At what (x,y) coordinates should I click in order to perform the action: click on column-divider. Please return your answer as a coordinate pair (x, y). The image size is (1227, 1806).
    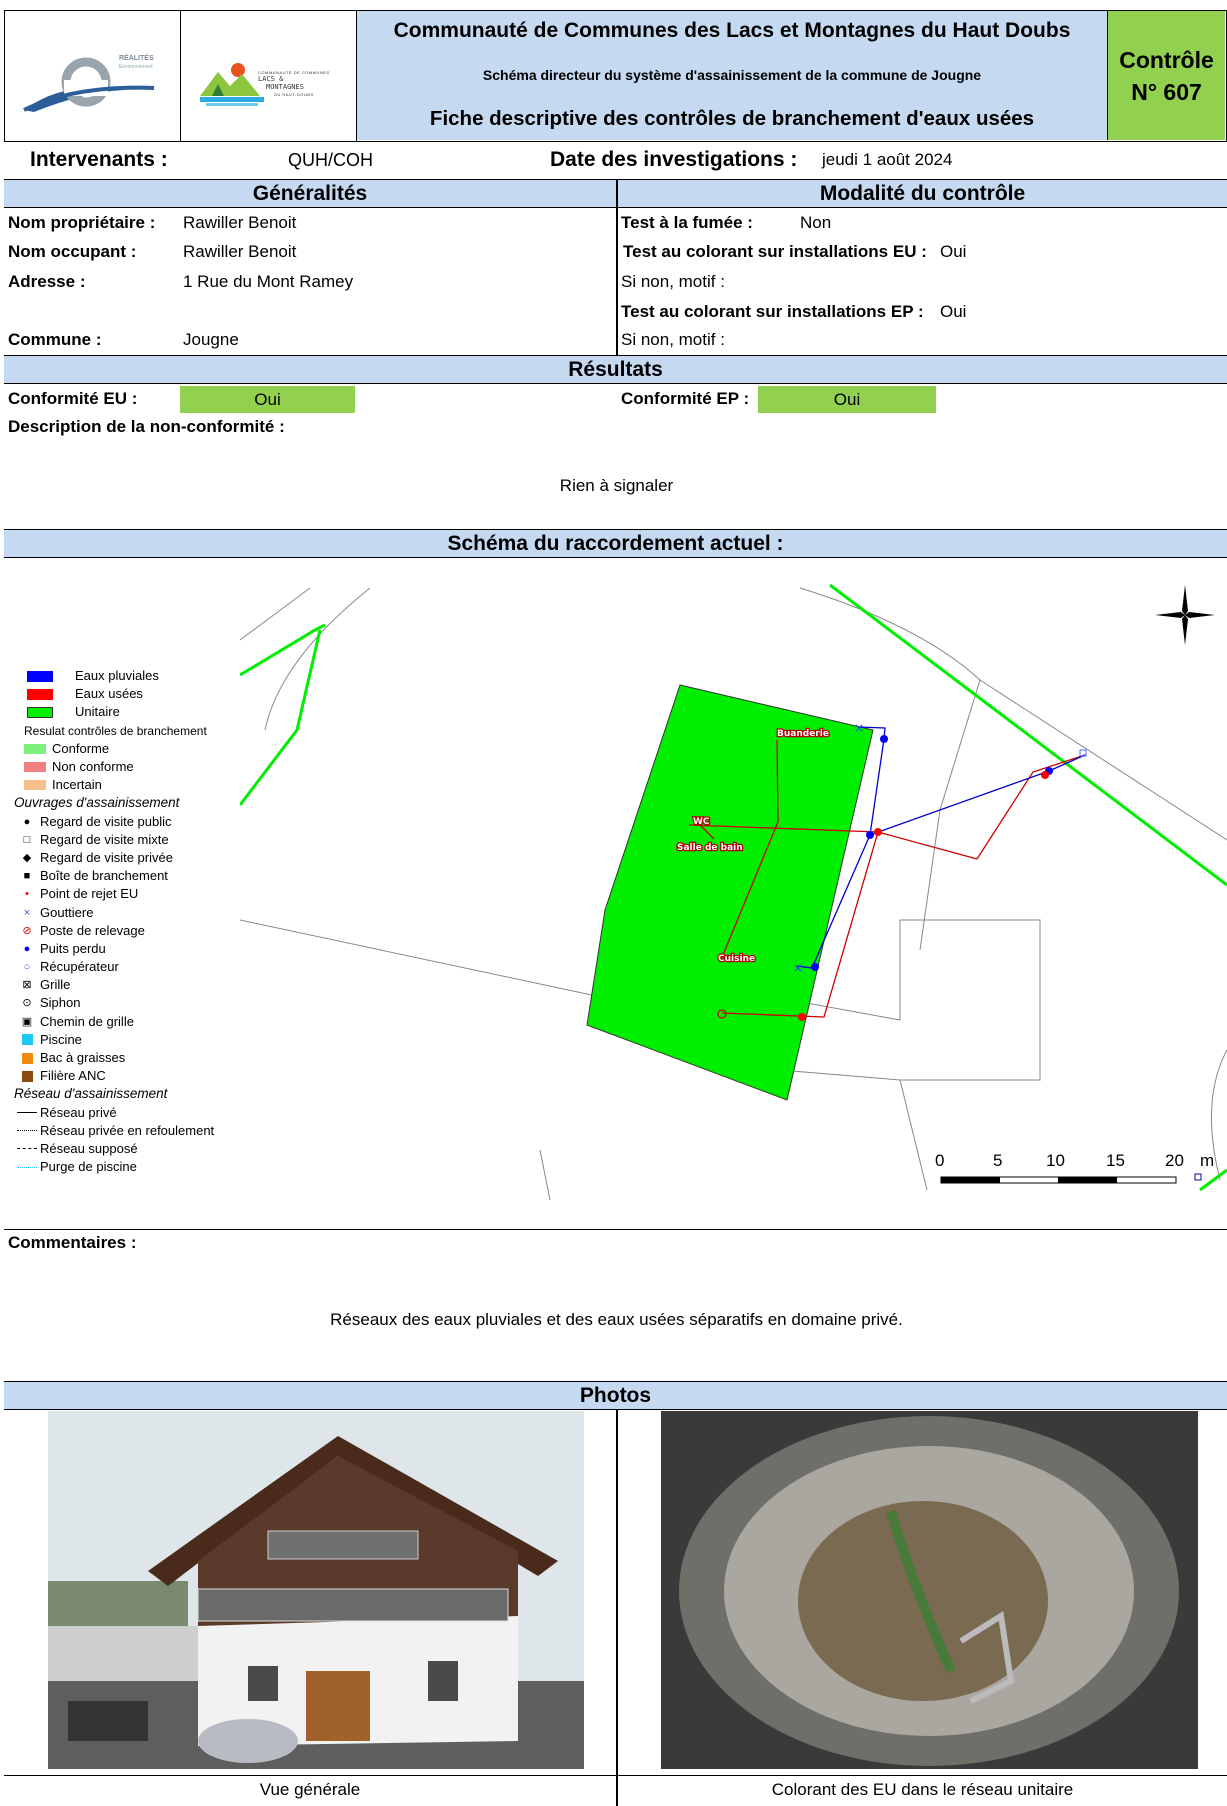
    Looking at the image, I should click on (617, 267).